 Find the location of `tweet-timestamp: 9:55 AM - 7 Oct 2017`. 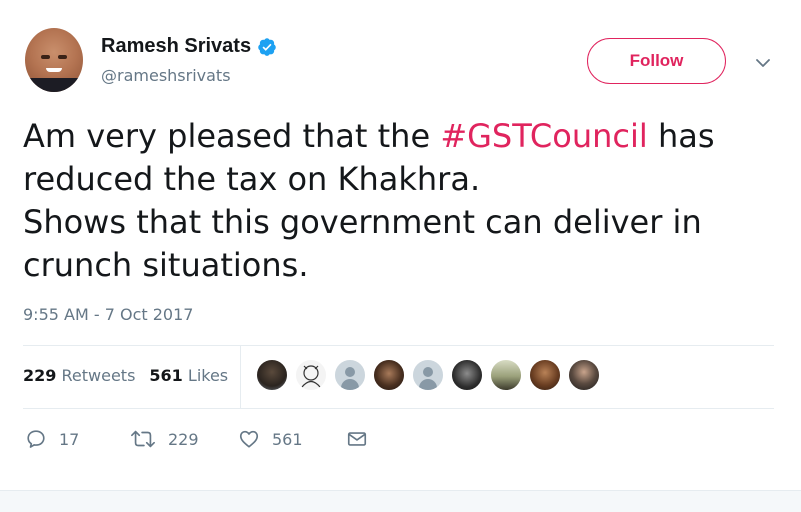

tweet-timestamp: 9:55 AM - 7 Oct 2017 is located at coordinates (108, 314).